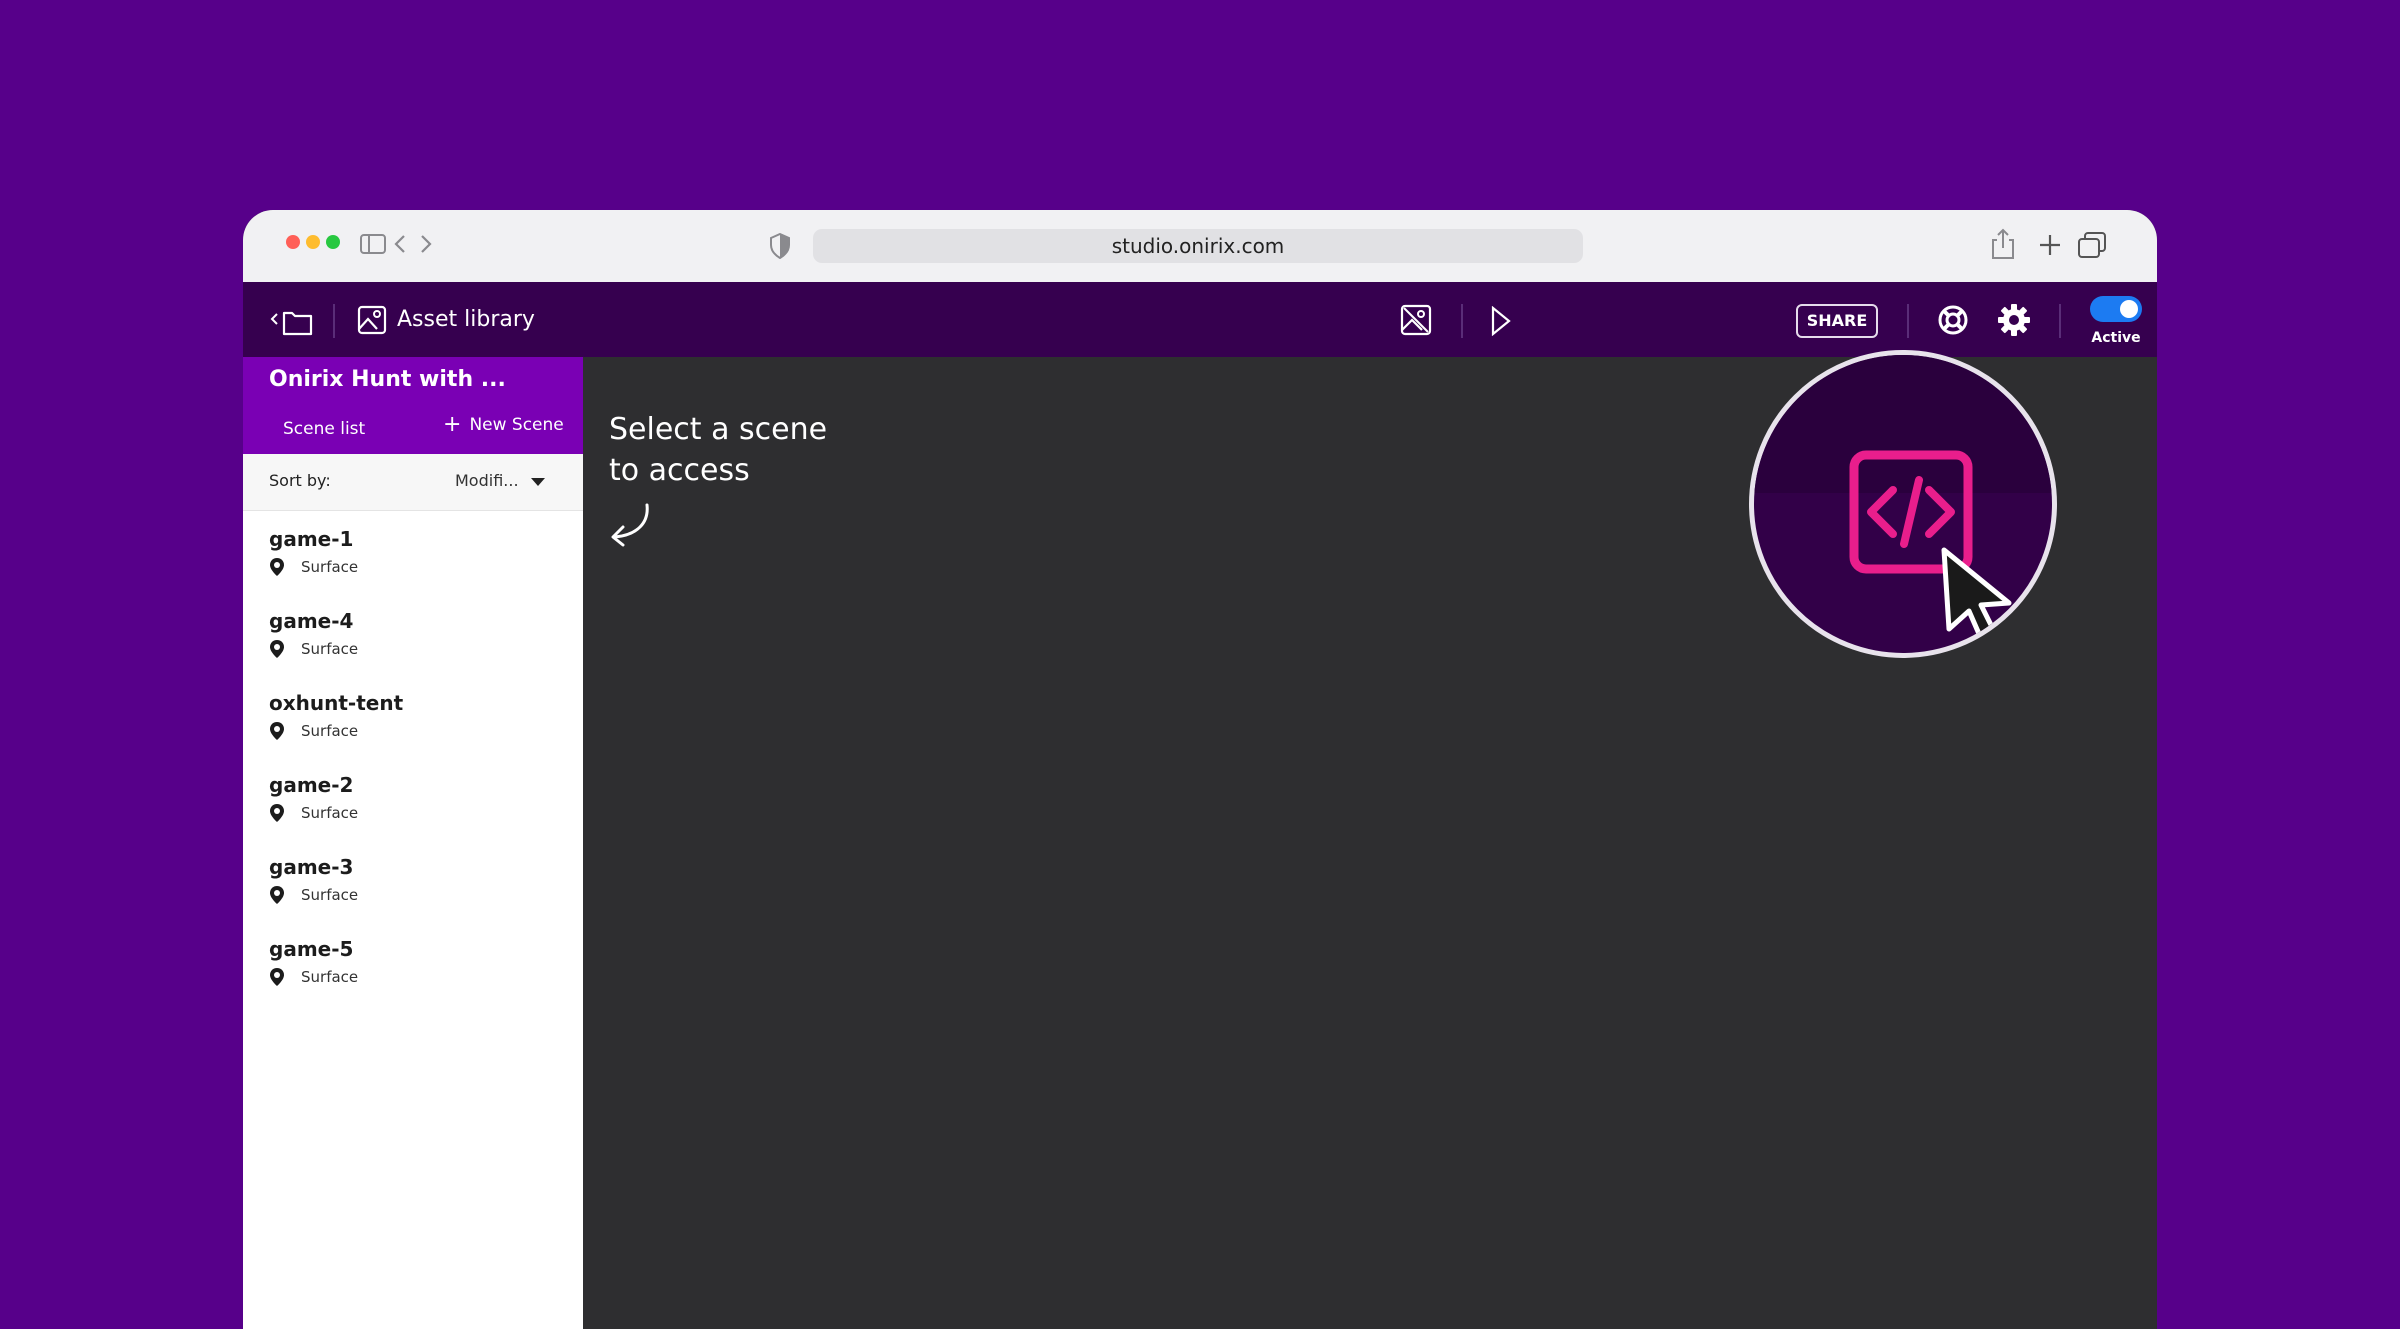  I want to click on plus-icon: +, so click(452, 424).